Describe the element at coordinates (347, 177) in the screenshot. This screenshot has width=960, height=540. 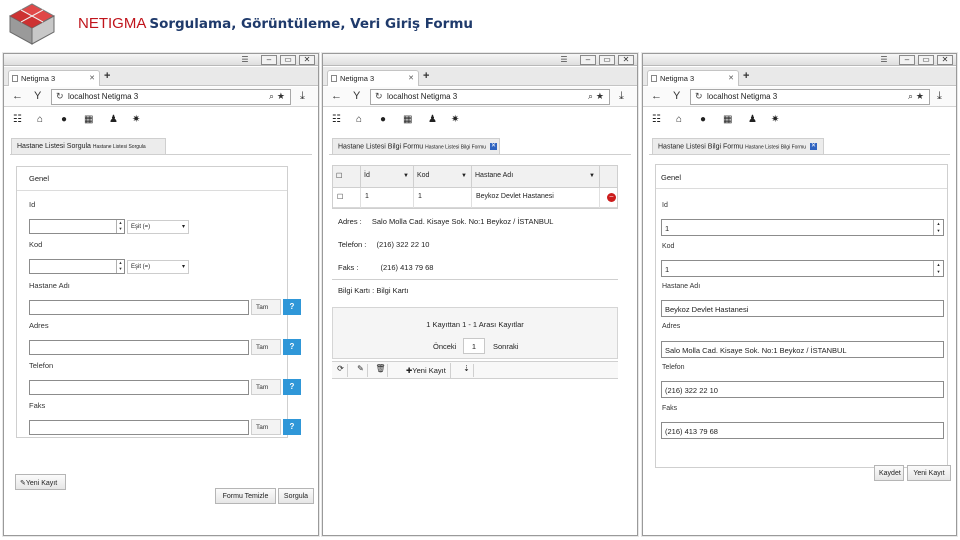
I see `select-all-checkbox: ☐` at that location.